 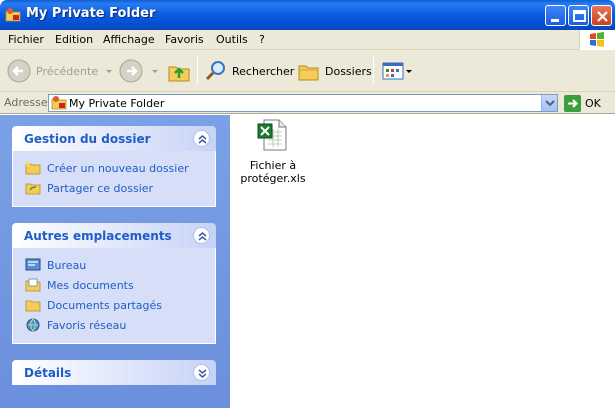 I want to click on title-bar: My Private Folder, so click(x=307, y=15).